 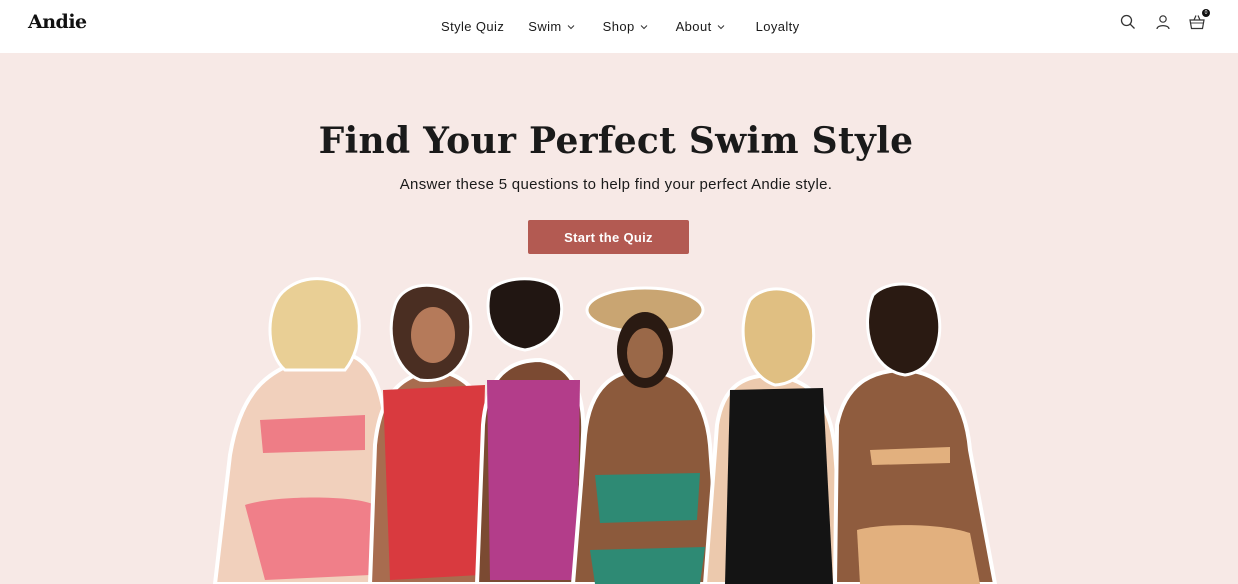 What do you see at coordinates (608, 237) in the screenshot?
I see `start-quiz-button: Start the Quiz` at bounding box center [608, 237].